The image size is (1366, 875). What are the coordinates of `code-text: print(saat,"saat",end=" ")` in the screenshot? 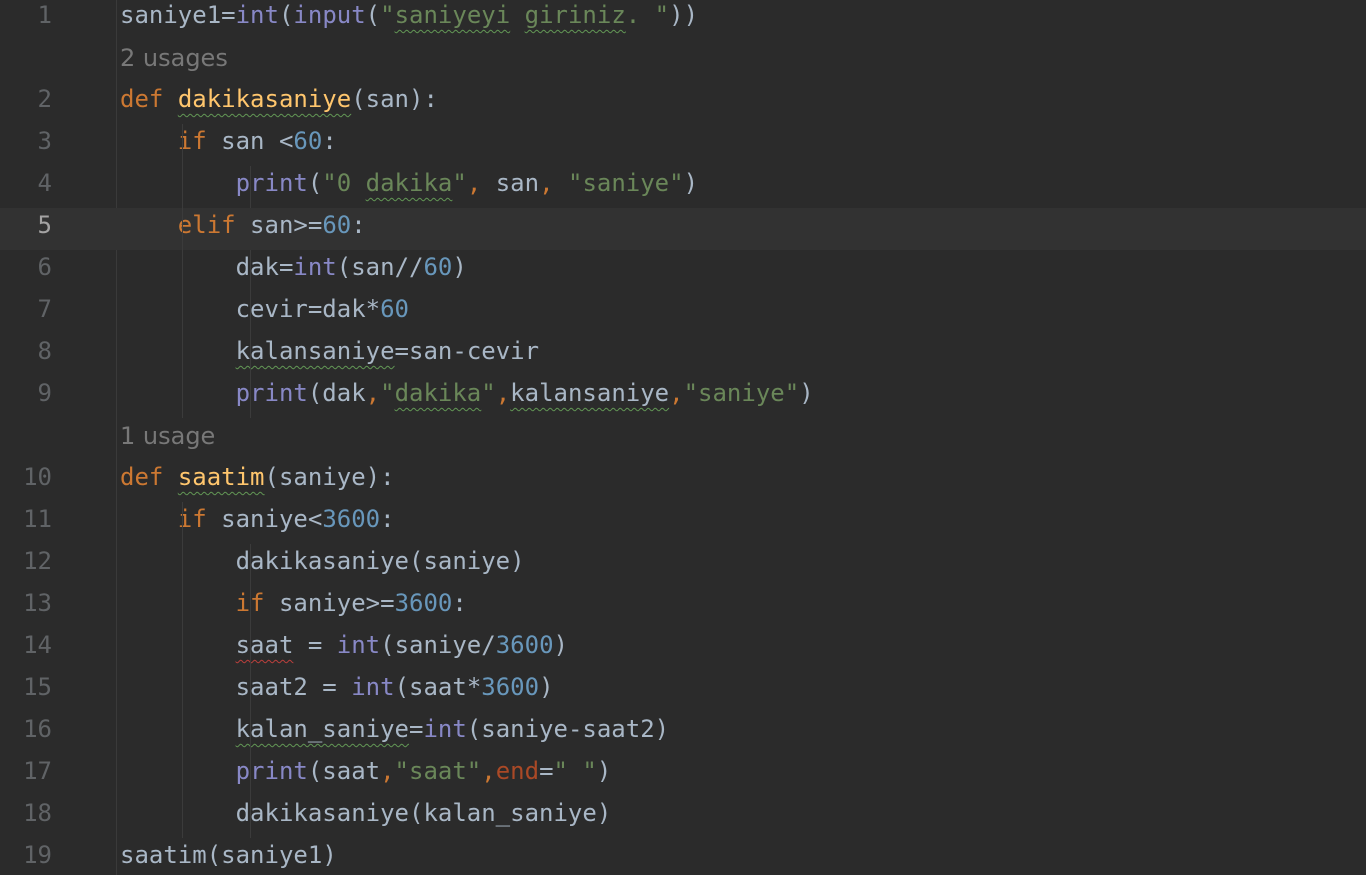 It's located at (366, 775).